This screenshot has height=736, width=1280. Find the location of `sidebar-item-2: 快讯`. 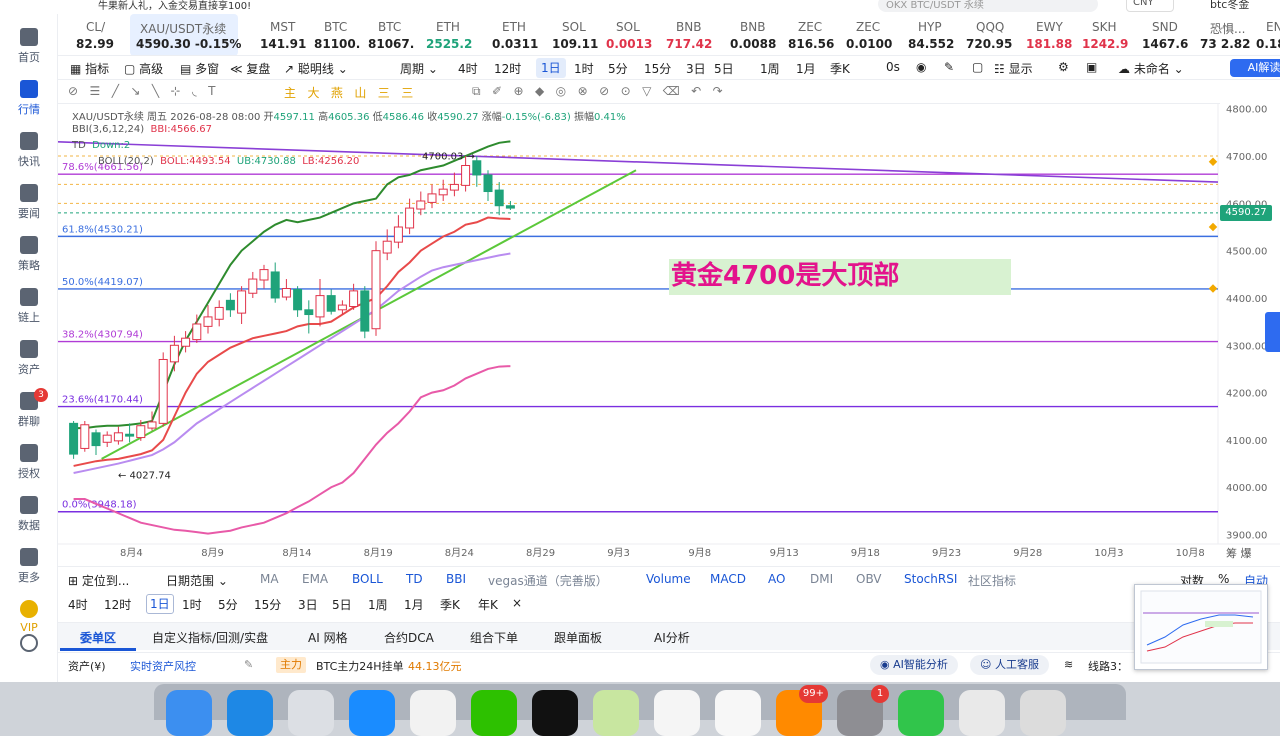

sidebar-item-2: 快讯 is located at coordinates (29, 150).